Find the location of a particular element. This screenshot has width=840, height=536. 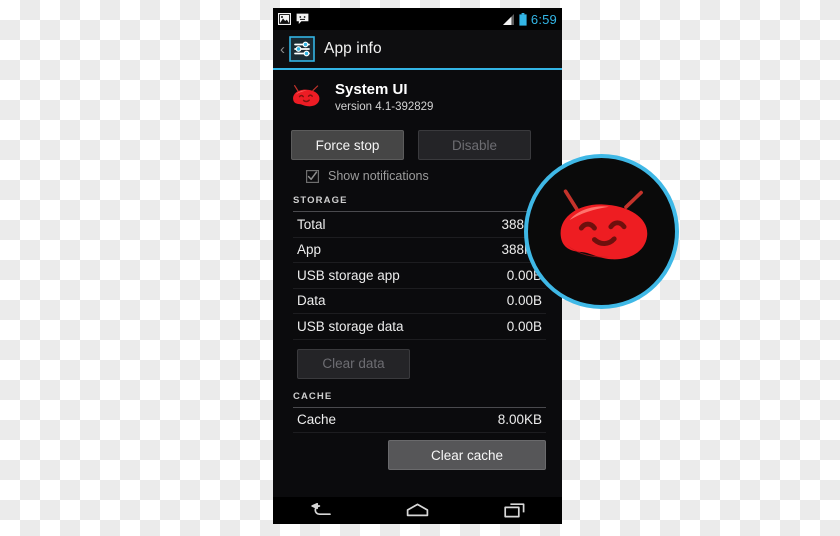

navigation-bar is located at coordinates (417, 510).